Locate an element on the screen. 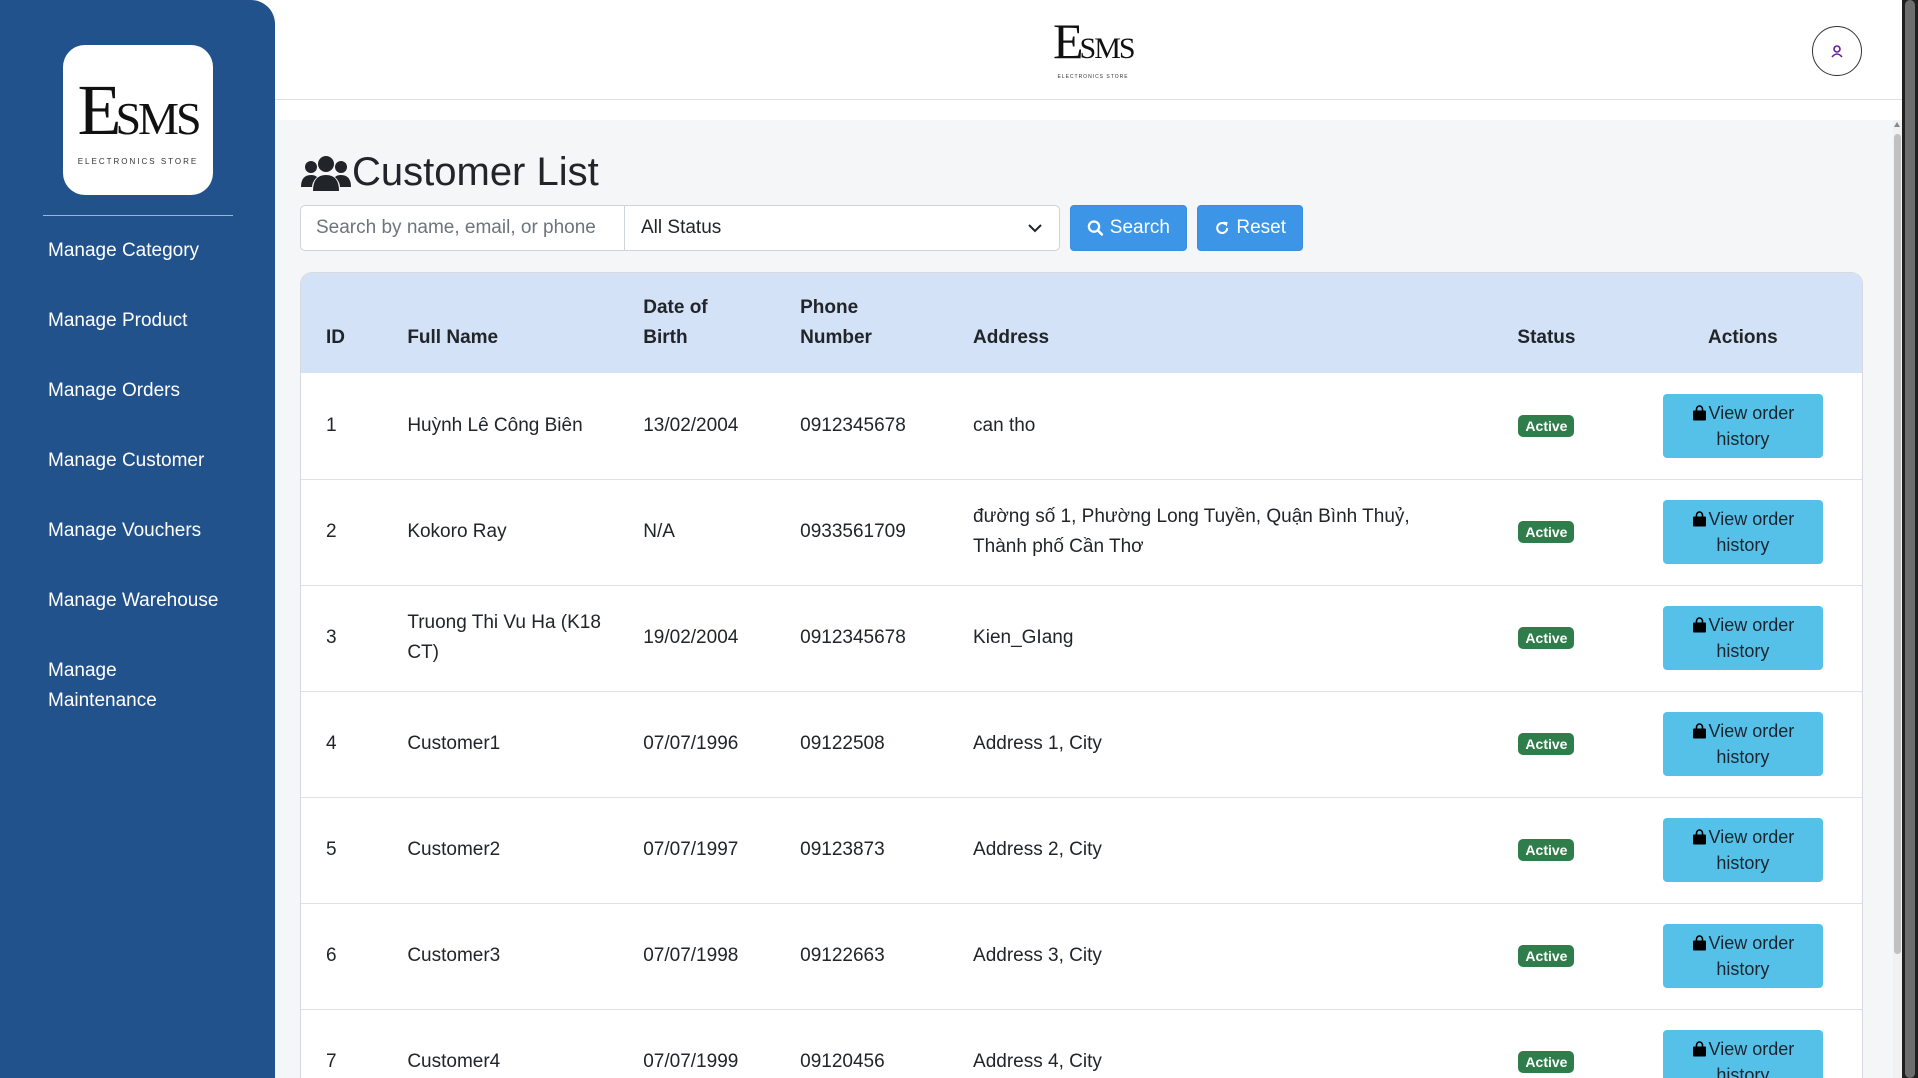  top-header: ESMS ELECTRONICS STORE is located at coordinates (1088, 50).